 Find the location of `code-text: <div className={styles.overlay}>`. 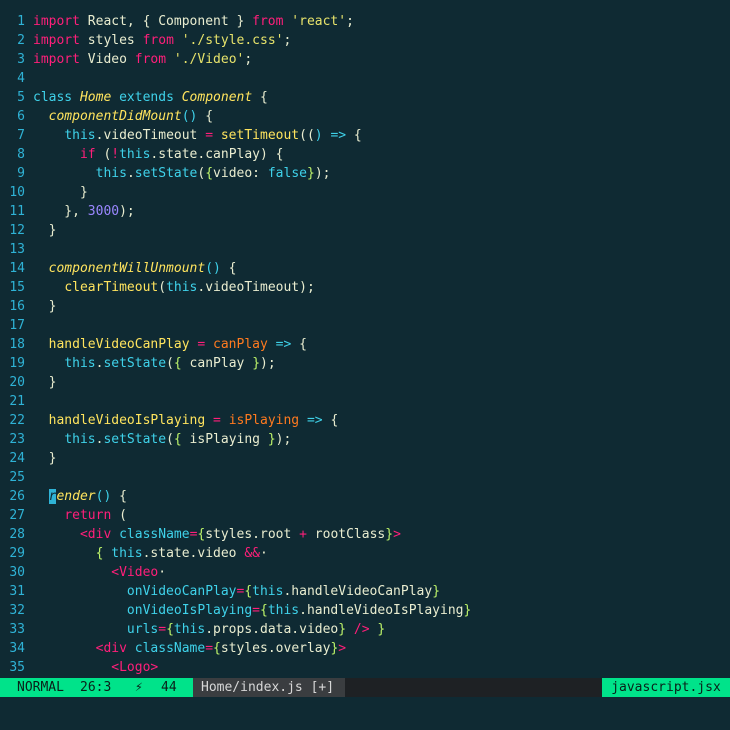

code-text: <div className={styles.overlay}> is located at coordinates (221, 648).